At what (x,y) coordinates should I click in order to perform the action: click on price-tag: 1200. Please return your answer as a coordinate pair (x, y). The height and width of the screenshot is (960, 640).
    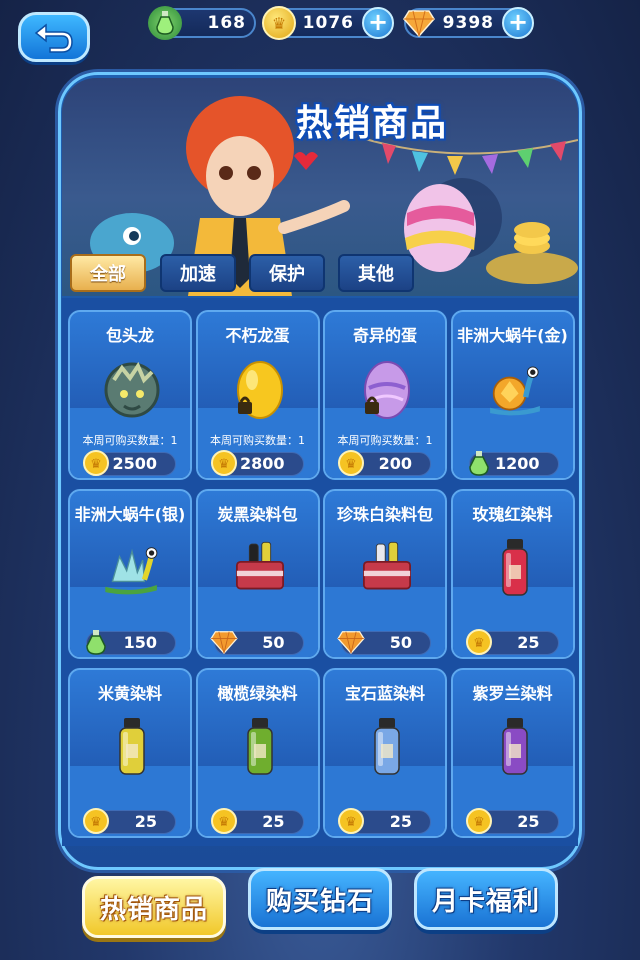
    Looking at the image, I should click on (513, 463).